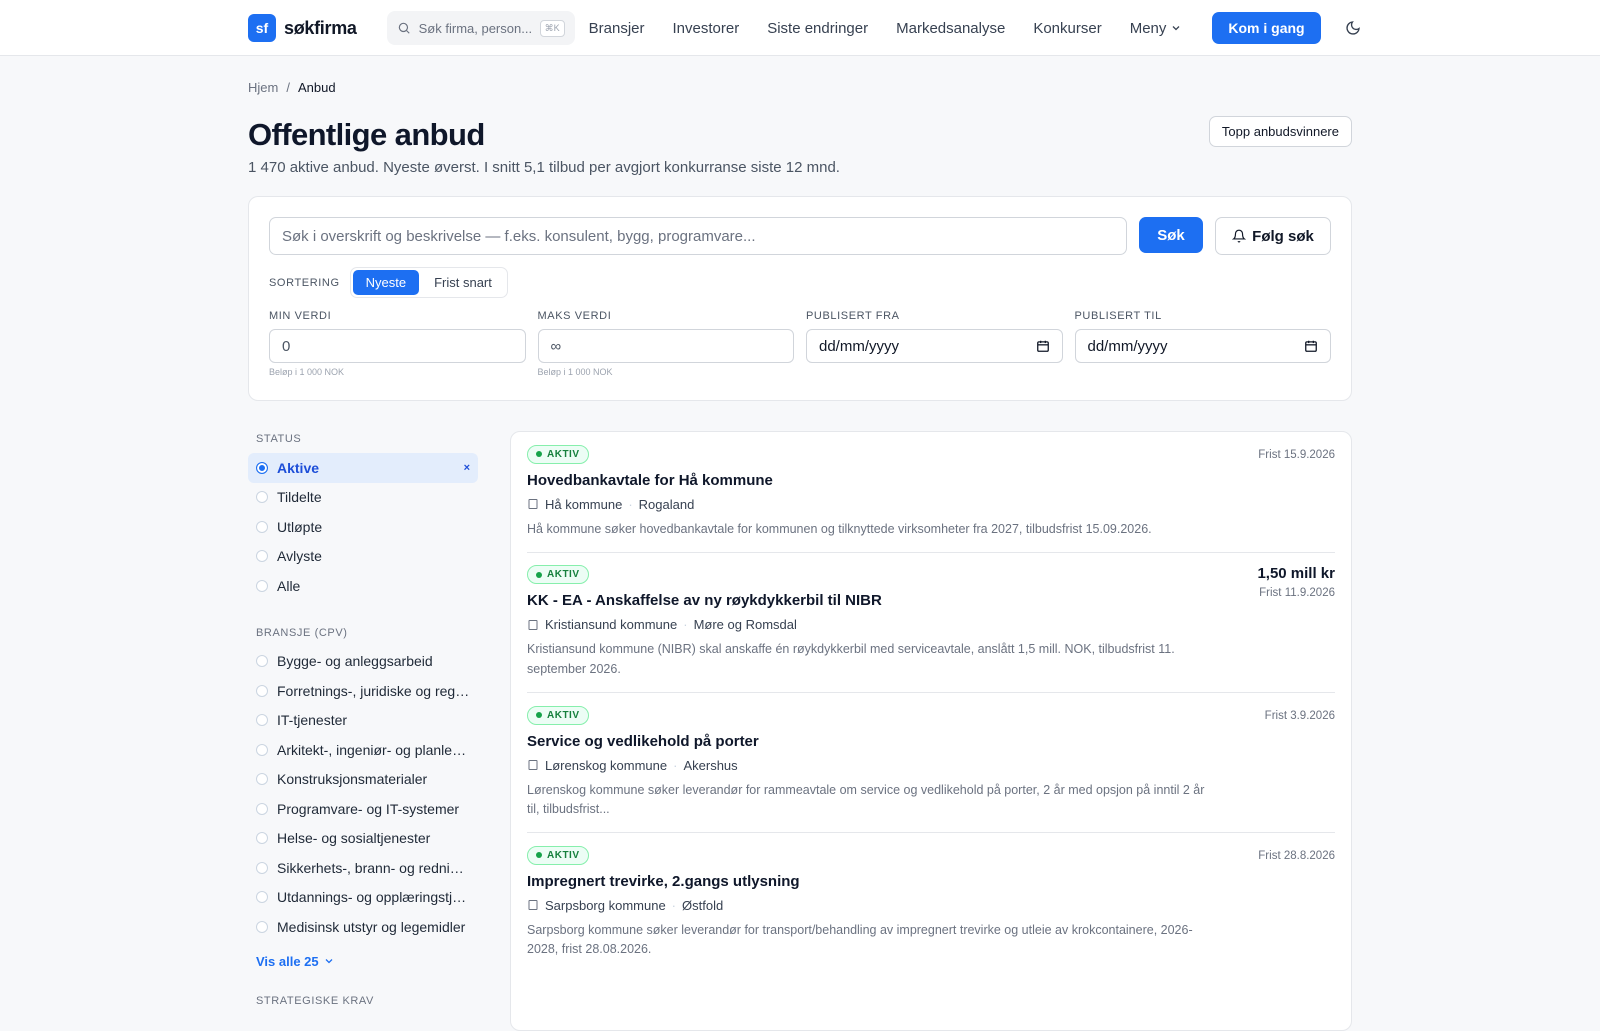  What do you see at coordinates (1239, 236) in the screenshot?
I see `bell-icon` at bounding box center [1239, 236].